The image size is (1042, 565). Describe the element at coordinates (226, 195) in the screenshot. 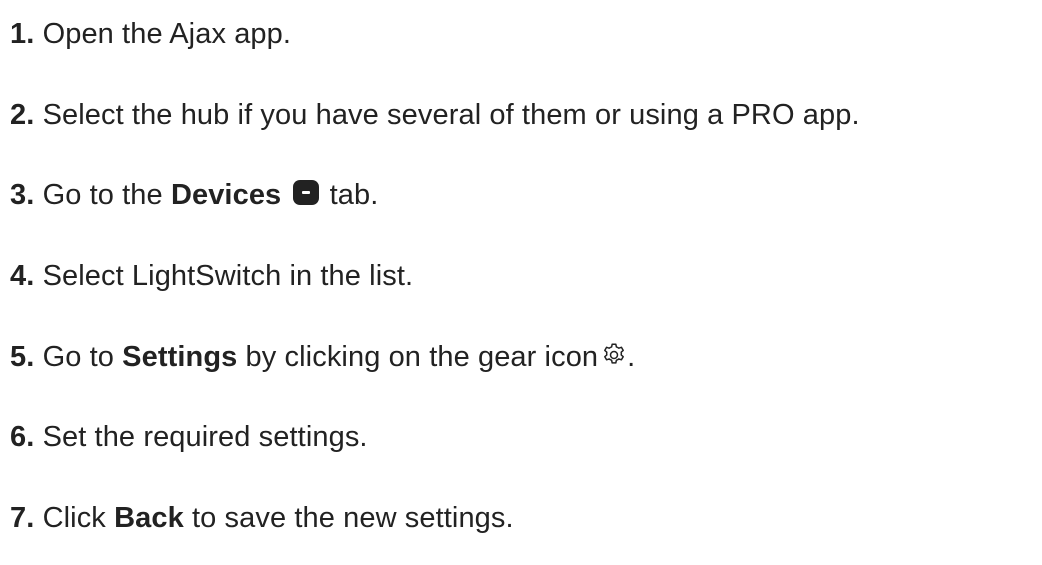

I see `devices-label: Devices` at that location.